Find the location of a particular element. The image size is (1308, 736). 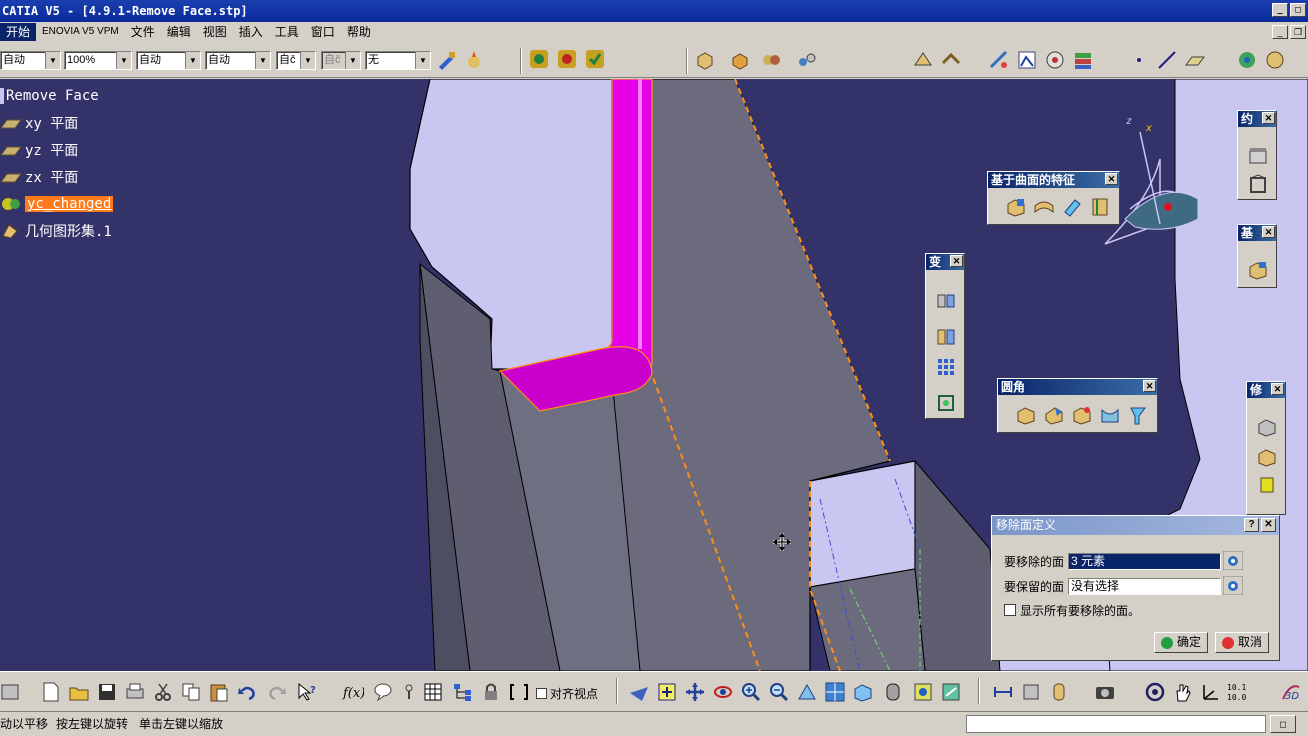

sketch-icon is located at coordinates (923, 60).